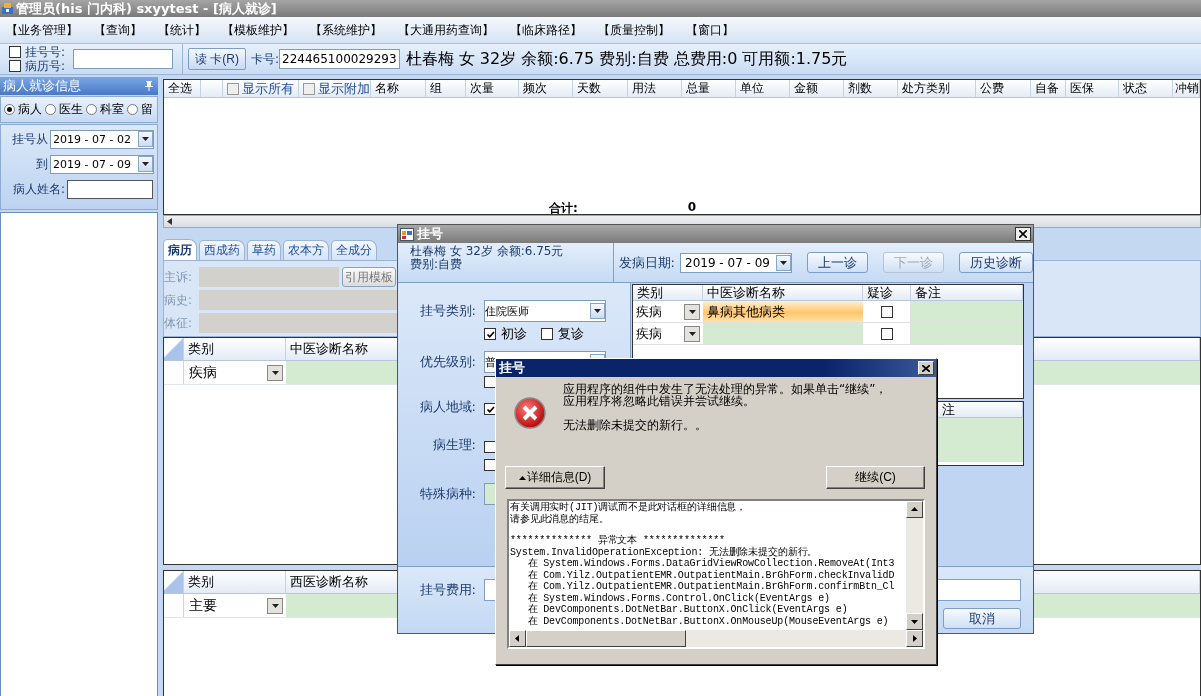  I want to click on field-label: 病人地域:, so click(447, 407).